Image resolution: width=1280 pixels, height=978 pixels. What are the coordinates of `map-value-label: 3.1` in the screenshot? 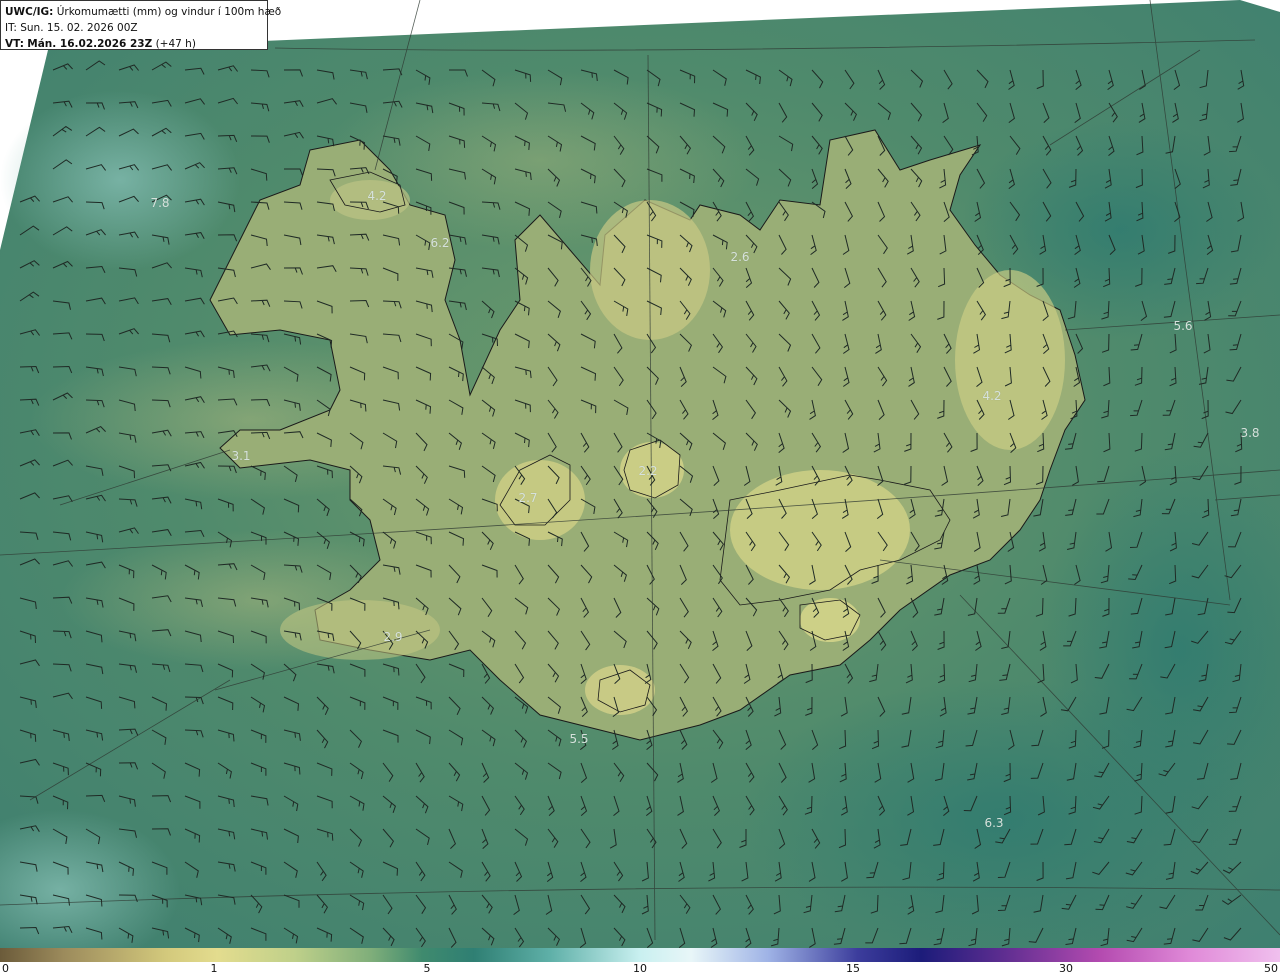 It's located at (241, 456).